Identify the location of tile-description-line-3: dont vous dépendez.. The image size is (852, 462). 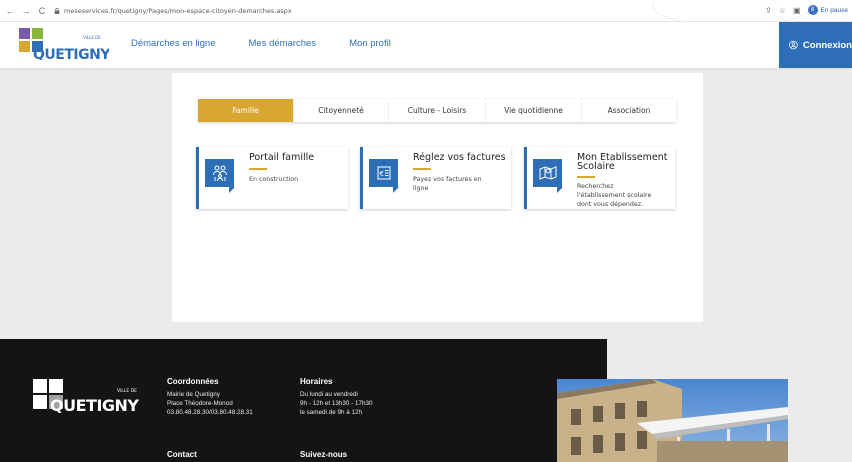
(610, 204).